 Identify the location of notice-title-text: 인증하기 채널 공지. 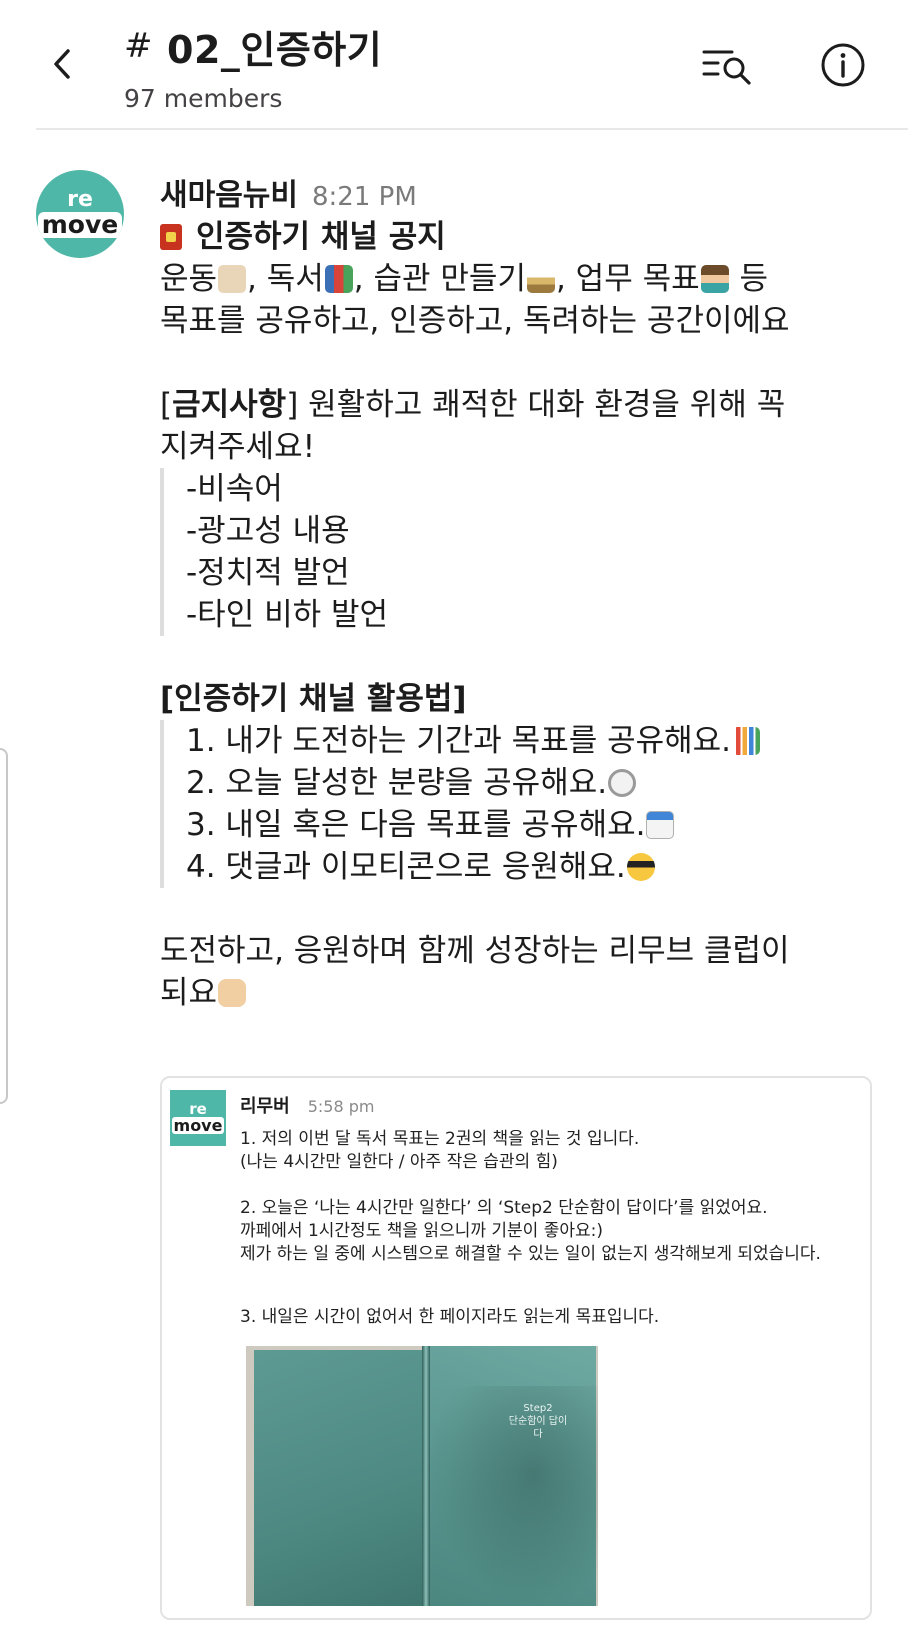
(321, 237).